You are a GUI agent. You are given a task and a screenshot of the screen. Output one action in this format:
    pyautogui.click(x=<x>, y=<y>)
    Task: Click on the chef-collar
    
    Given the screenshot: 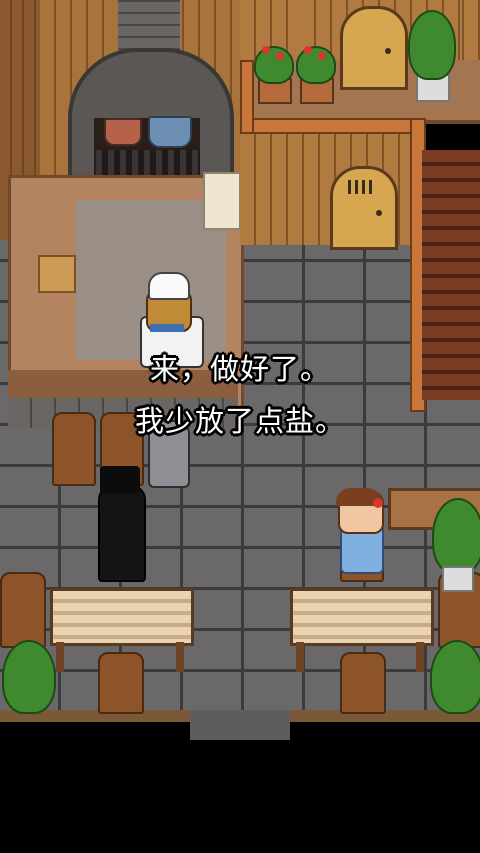 What is the action you would take?
    pyautogui.click(x=167, y=328)
    